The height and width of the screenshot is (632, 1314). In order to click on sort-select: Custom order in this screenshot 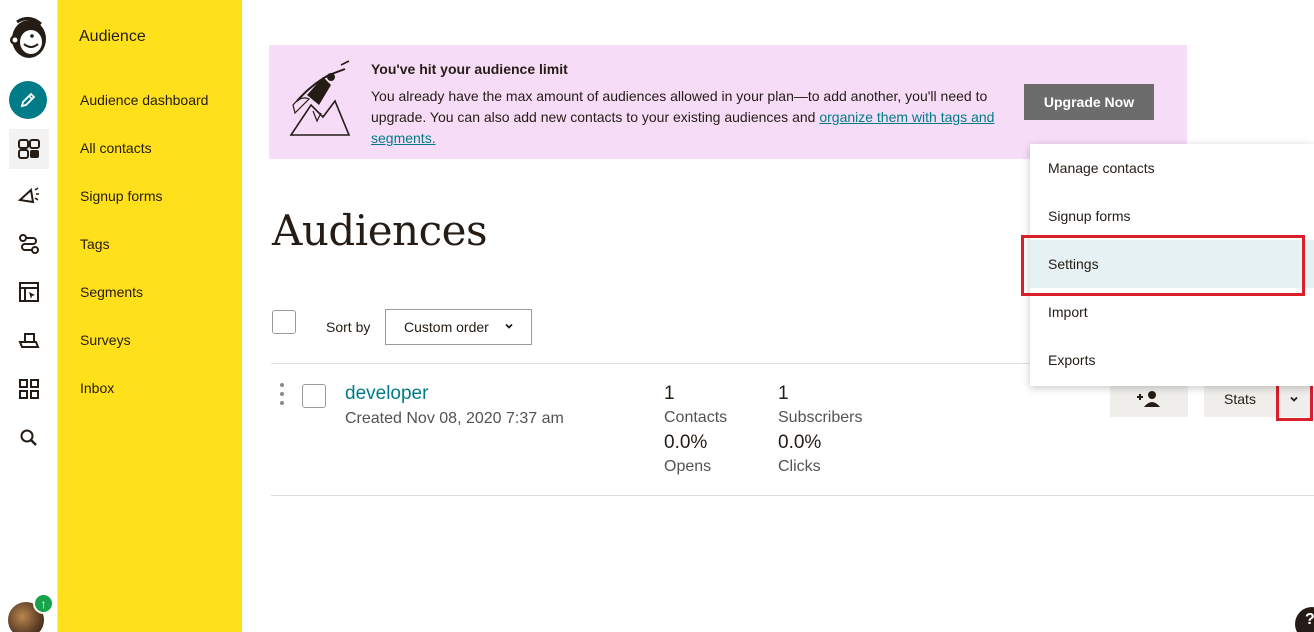, I will do `click(458, 327)`.